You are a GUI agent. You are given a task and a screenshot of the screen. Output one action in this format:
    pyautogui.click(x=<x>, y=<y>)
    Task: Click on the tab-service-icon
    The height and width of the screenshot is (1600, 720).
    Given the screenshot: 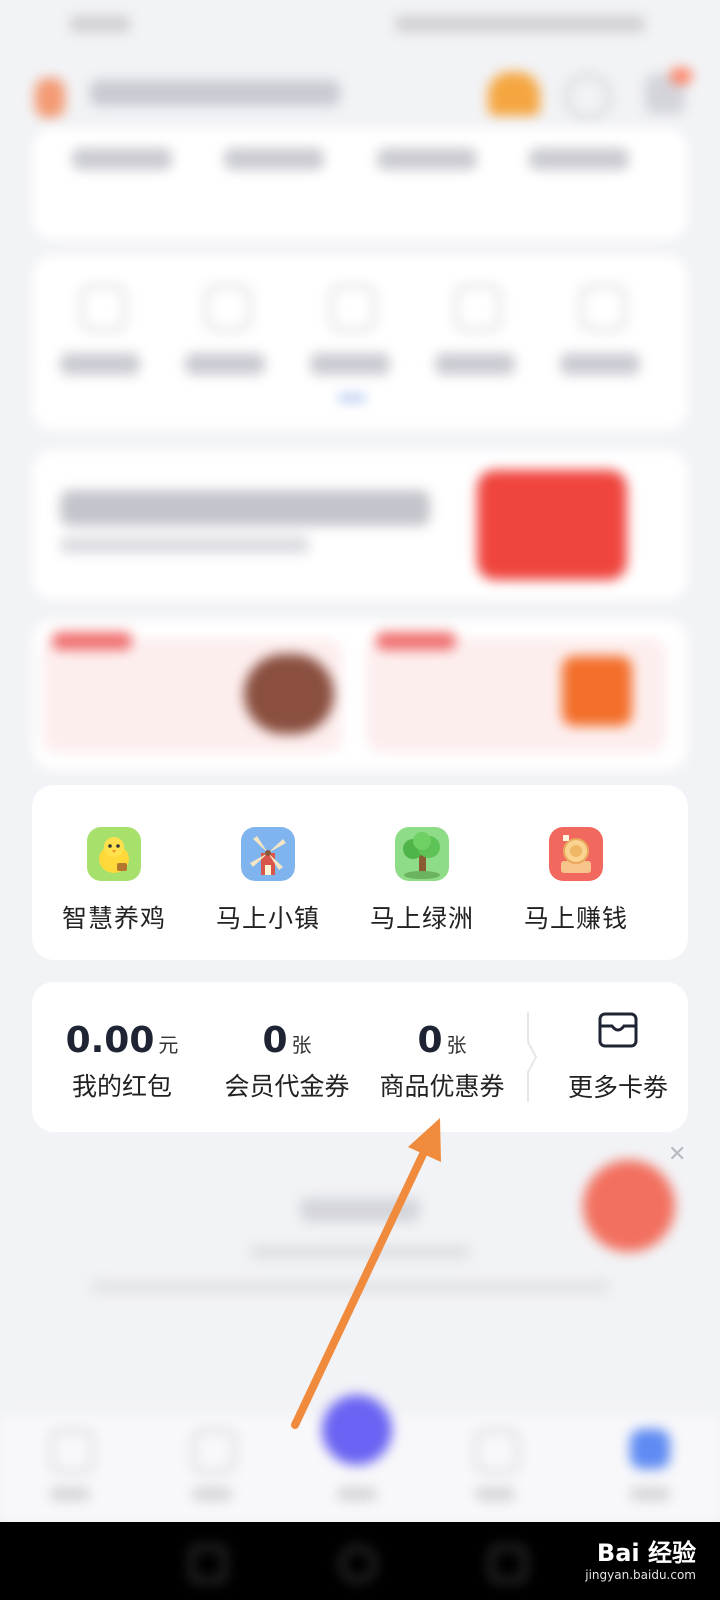 What is the action you would take?
    pyautogui.click(x=497, y=1451)
    